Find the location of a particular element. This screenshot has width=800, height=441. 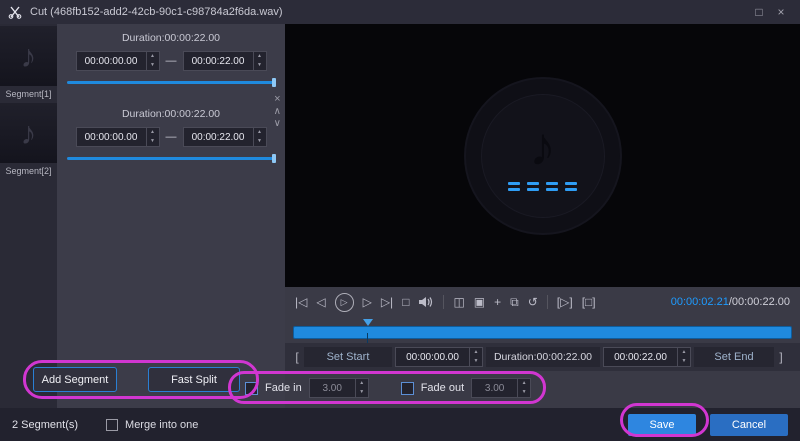

segment-thumb-label: Segment[2] is located at coordinates (28, 171).